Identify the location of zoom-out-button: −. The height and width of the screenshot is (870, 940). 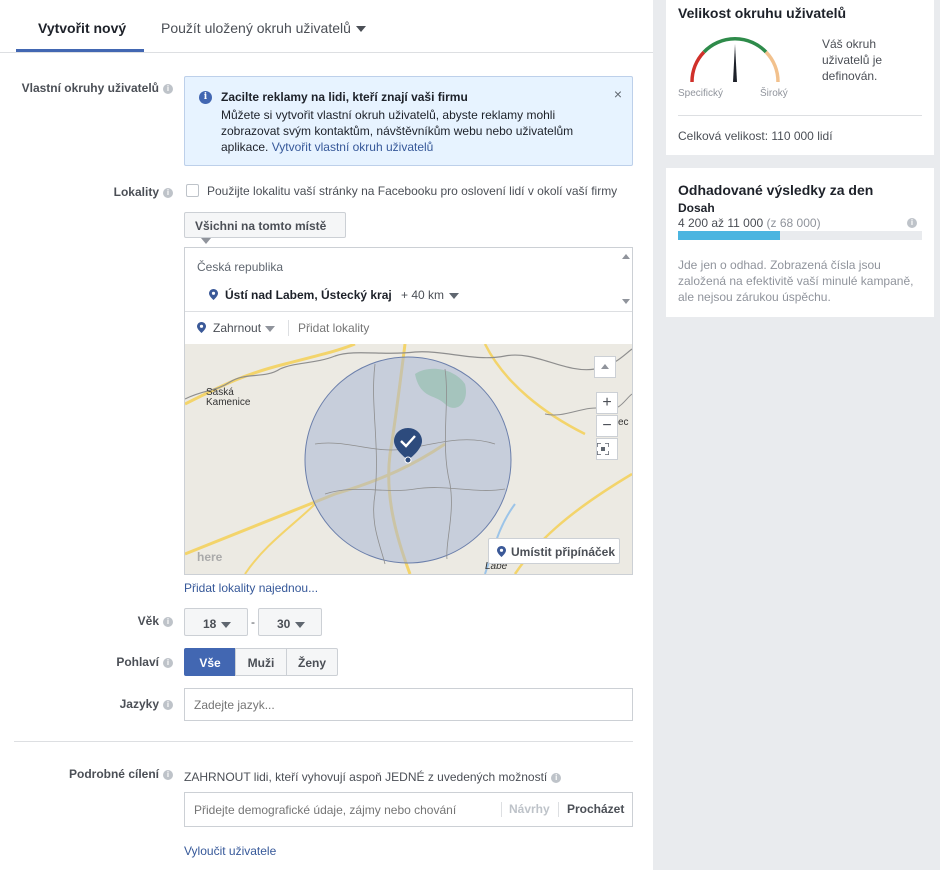
(607, 426).